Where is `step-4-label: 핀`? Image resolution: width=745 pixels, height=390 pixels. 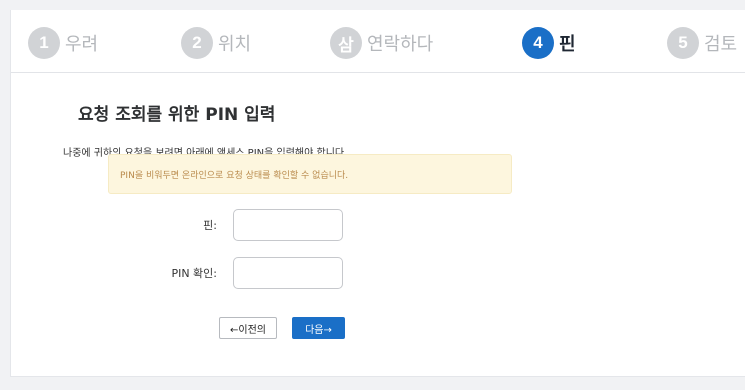
step-4-label: 핀 is located at coordinates (567, 44).